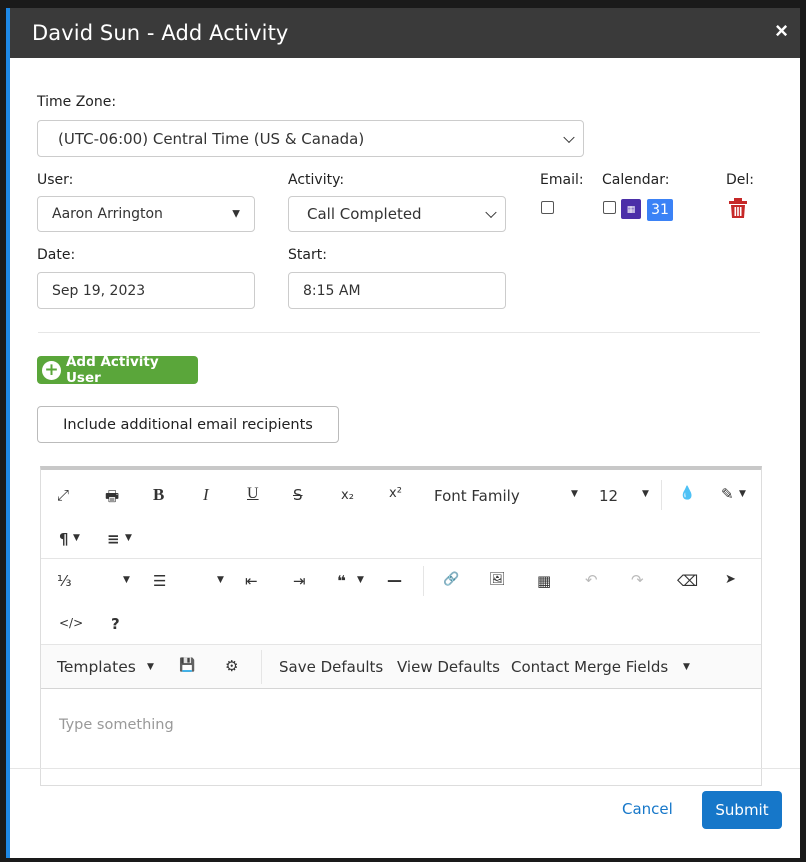  What do you see at coordinates (687, 581) in the screenshot?
I see `eraser-icon: ⌫` at bounding box center [687, 581].